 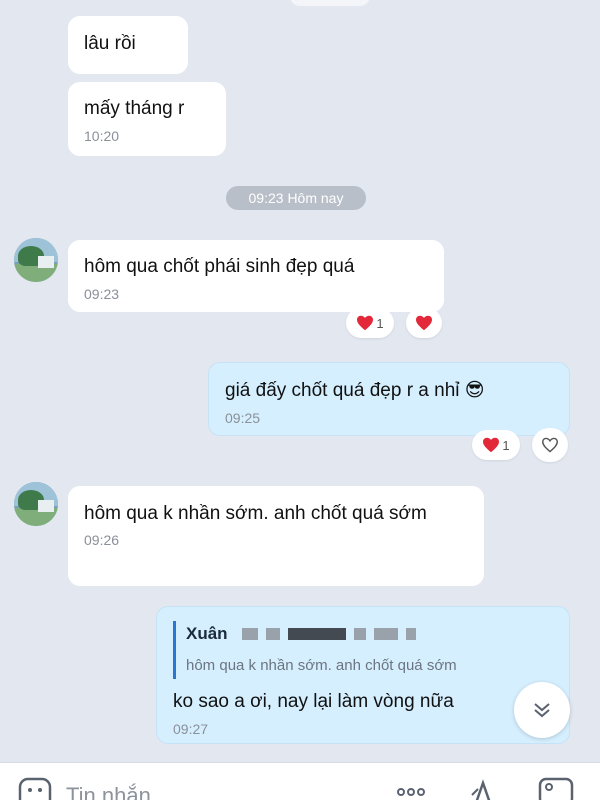 I want to click on incoming-message: mấy tháng r 10:20, so click(x=147, y=119).